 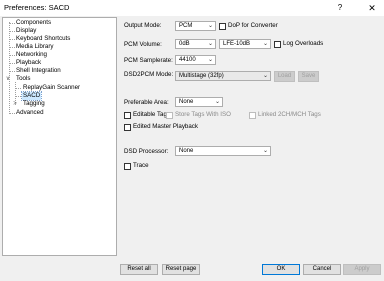 I want to click on reset-page-button: Reset page, so click(x=181, y=269).